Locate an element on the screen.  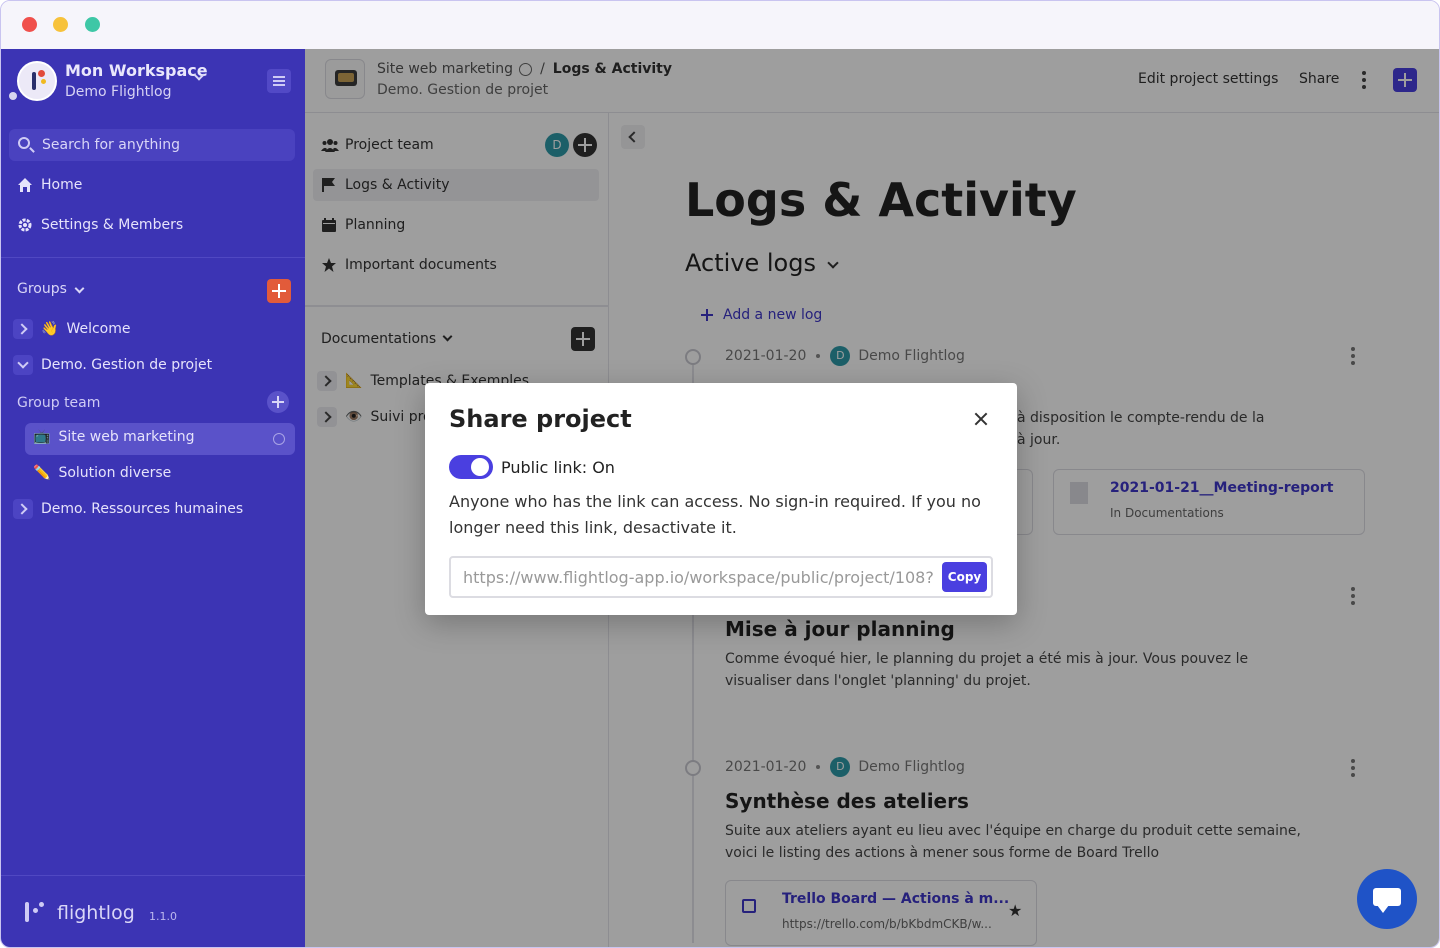
tree-item-label: Site web marketing is located at coordinates (126, 437).